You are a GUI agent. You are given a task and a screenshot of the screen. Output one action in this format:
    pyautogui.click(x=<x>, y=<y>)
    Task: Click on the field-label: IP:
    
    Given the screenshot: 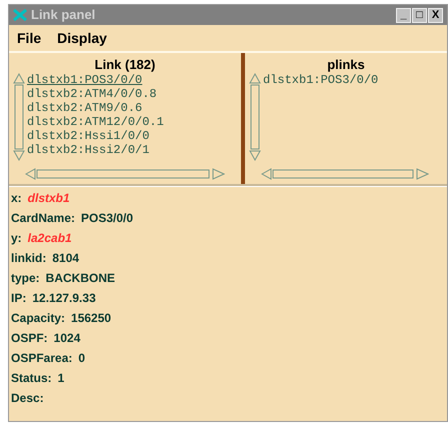 What is the action you would take?
    pyautogui.click(x=18, y=298)
    